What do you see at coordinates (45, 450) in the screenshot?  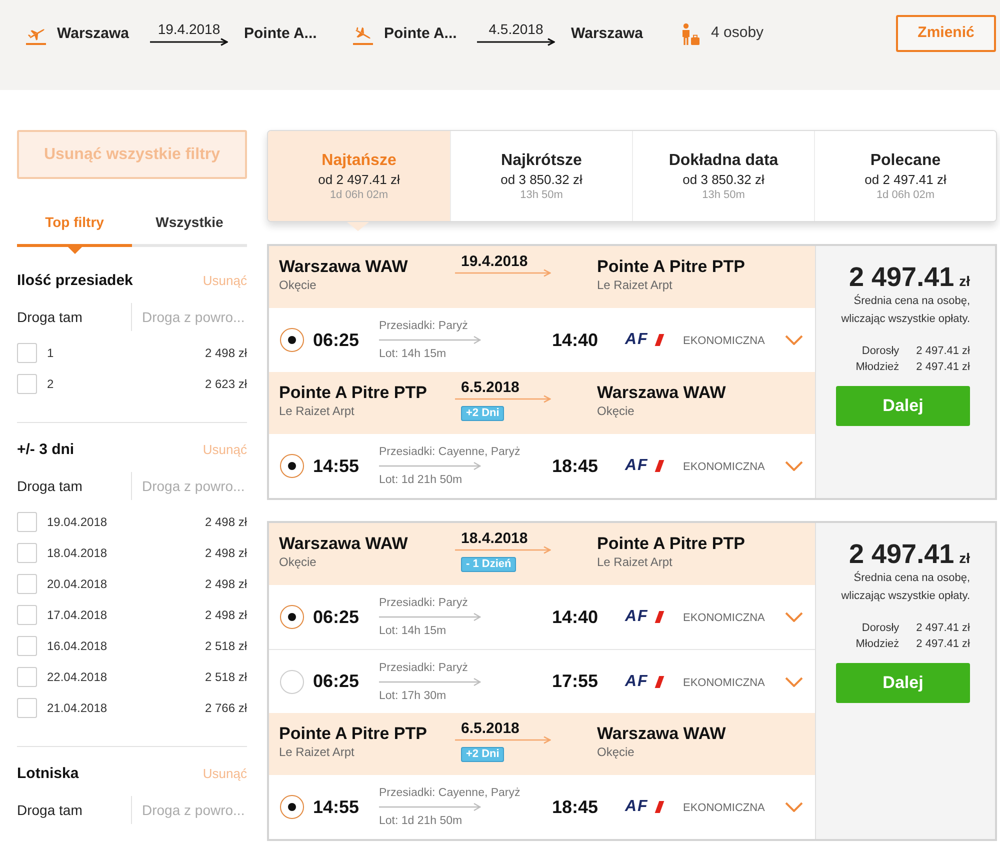 I see `filter-title: +/- 3 dni` at bounding box center [45, 450].